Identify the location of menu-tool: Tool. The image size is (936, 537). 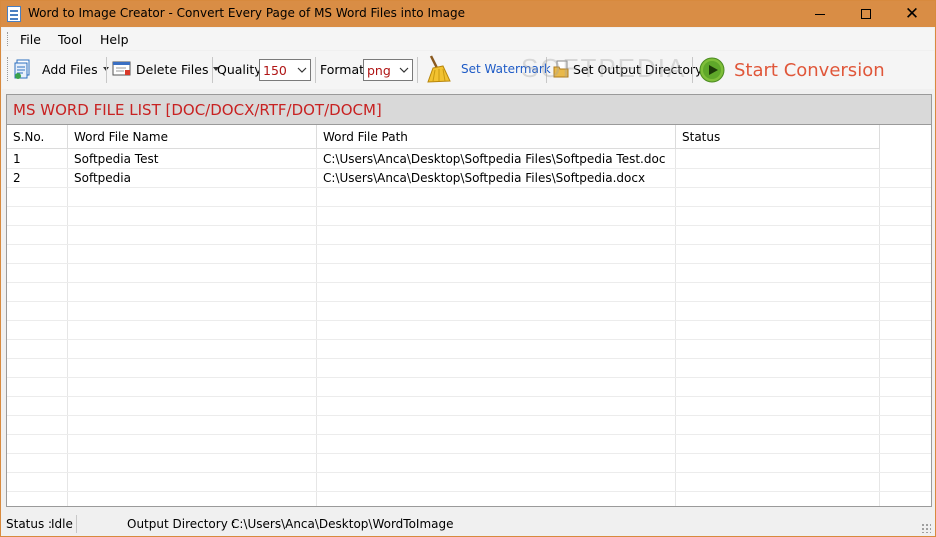
(70, 39).